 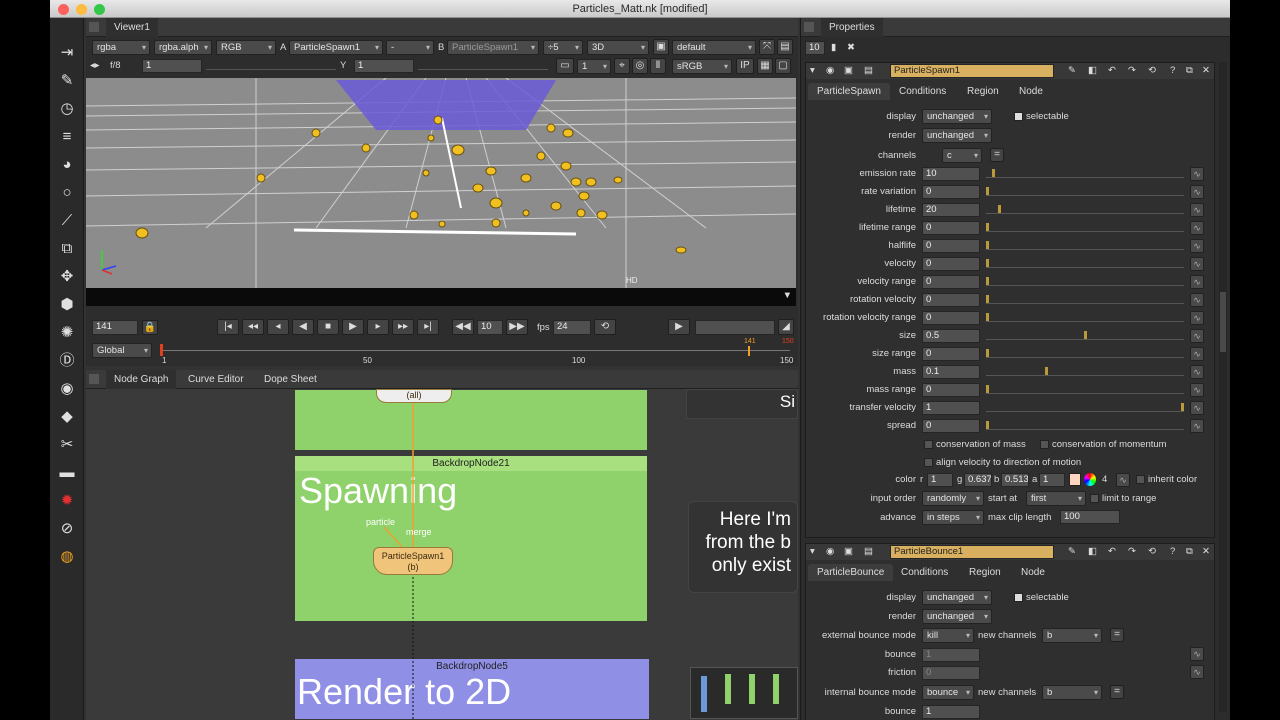 I want to click on blend-dropdown: -, so click(x=410, y=47).